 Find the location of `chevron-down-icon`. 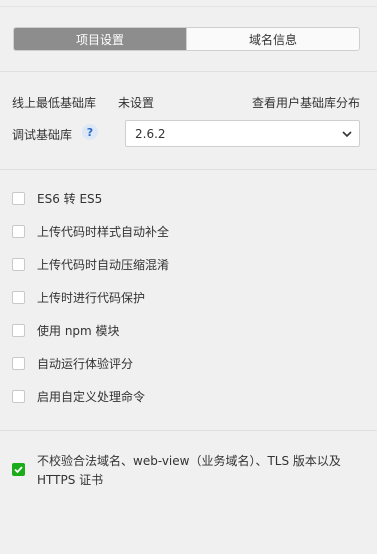

chevron-down-icon is located at coordinates (347, 134).